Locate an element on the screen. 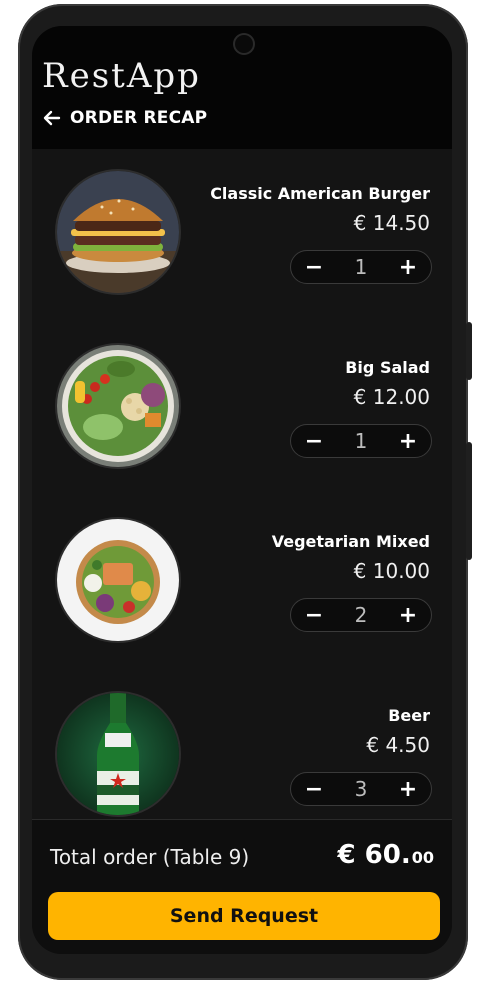 The width and height of the screenshot is (490, 984). front-camera is located at coordinates (244, 44).